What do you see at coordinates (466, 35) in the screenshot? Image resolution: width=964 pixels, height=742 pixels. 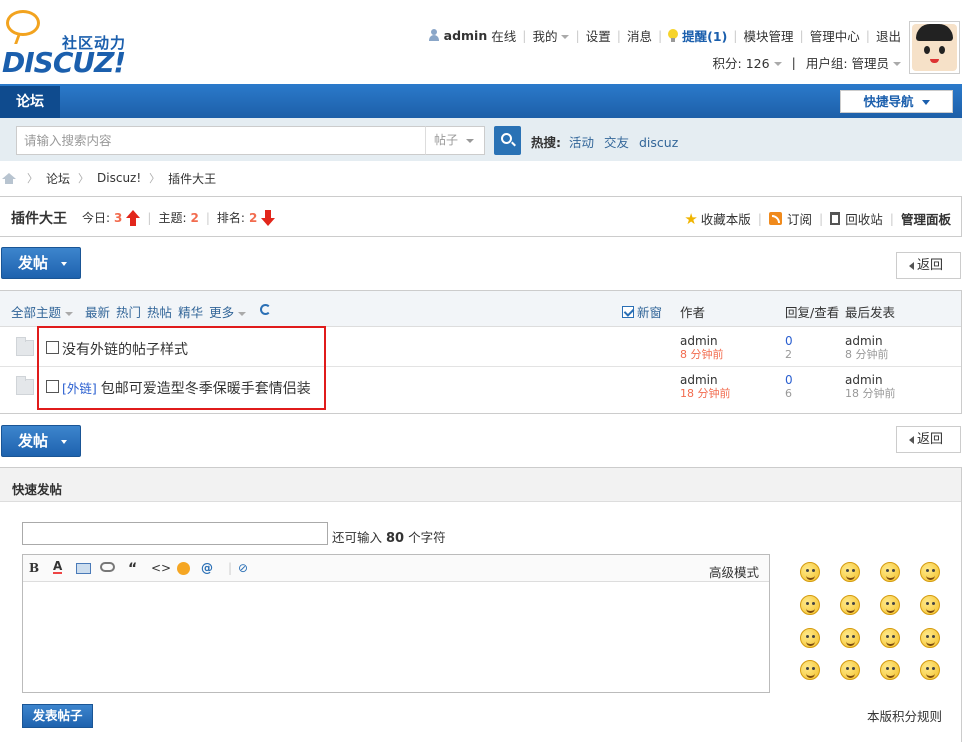 I see `username-link: admin` at bounding box center [466, 35].